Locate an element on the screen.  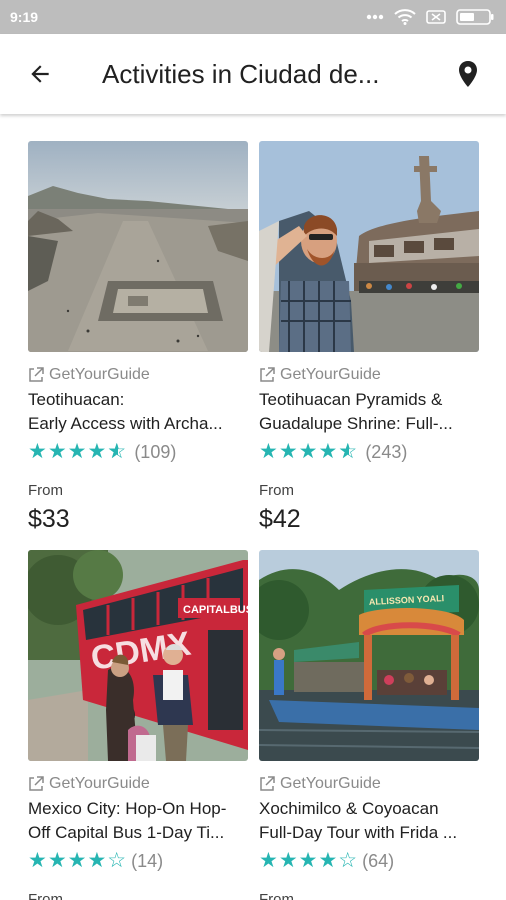
activity-image: CDMX CAPITALBUS is located at coordinates (138, 655).